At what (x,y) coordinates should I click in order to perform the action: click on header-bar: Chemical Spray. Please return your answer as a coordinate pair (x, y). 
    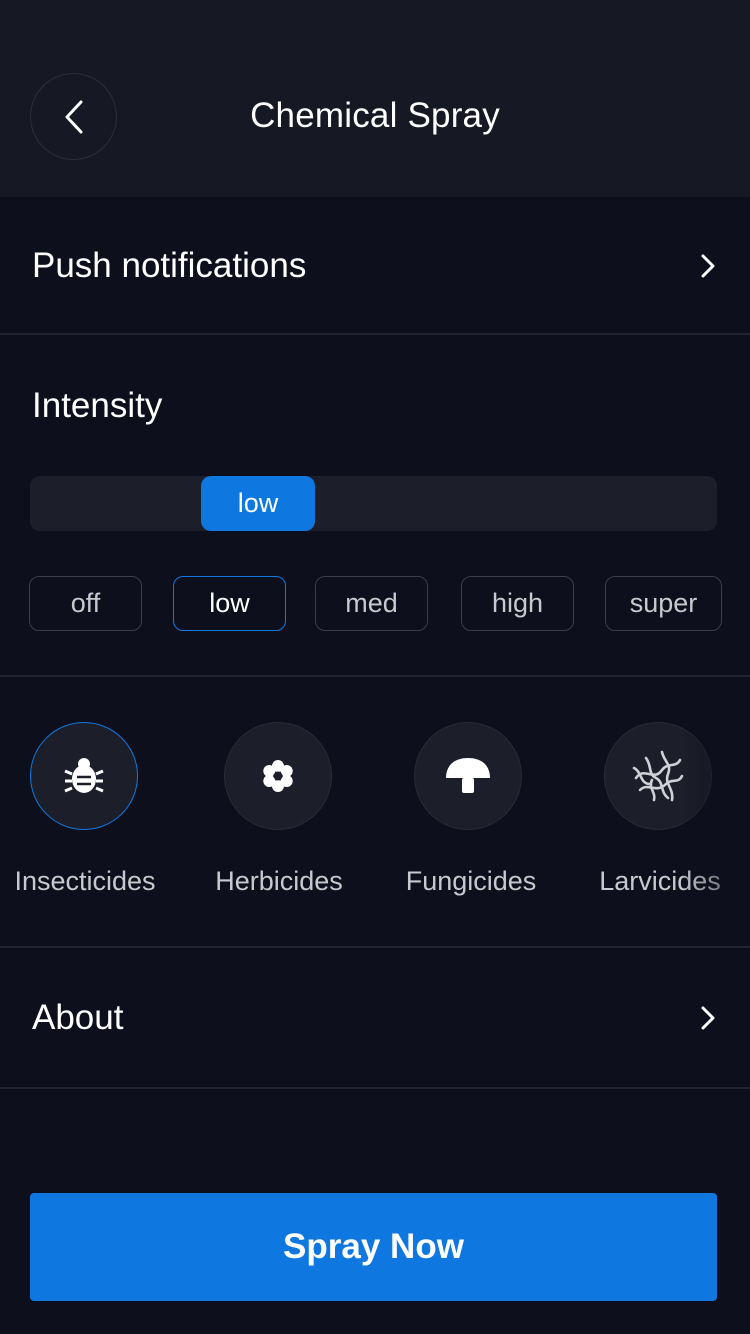
    Looking at the image, I should click on (375, 98).